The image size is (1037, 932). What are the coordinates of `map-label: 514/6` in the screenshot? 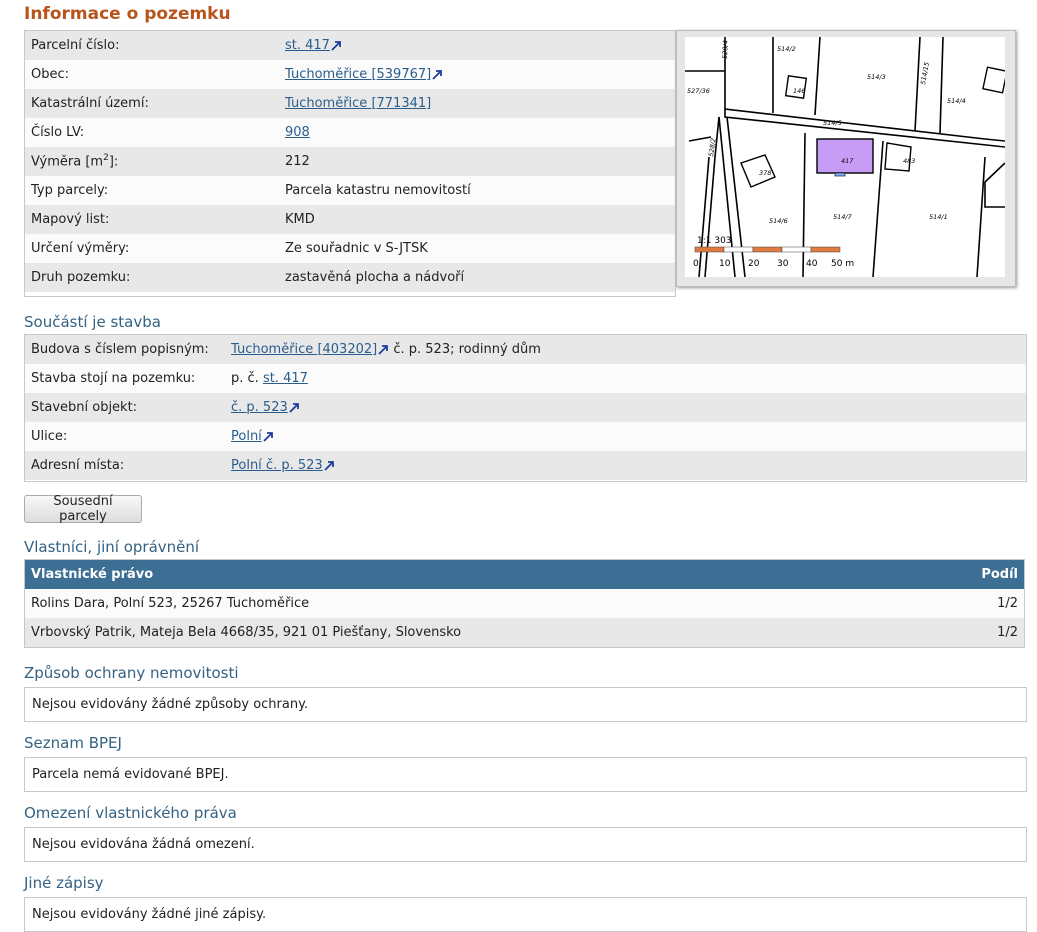 It's located at (778, 221).